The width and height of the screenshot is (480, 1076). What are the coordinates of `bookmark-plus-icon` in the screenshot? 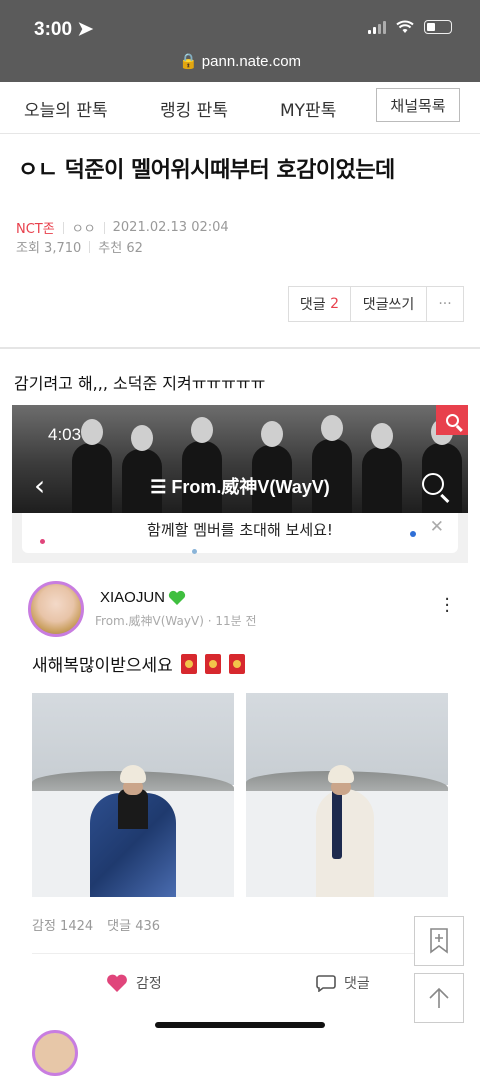 It's located at (439, 941).